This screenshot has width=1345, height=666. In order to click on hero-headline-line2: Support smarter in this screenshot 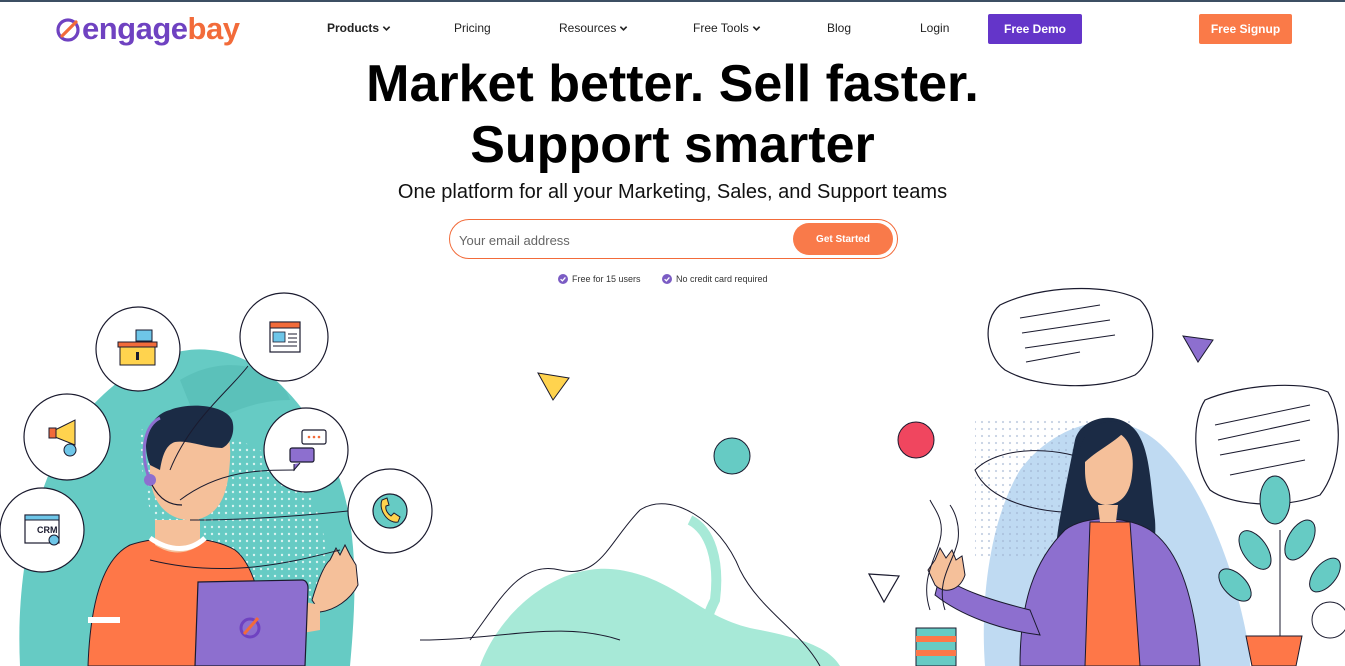, I will do `click(672, 145)`.